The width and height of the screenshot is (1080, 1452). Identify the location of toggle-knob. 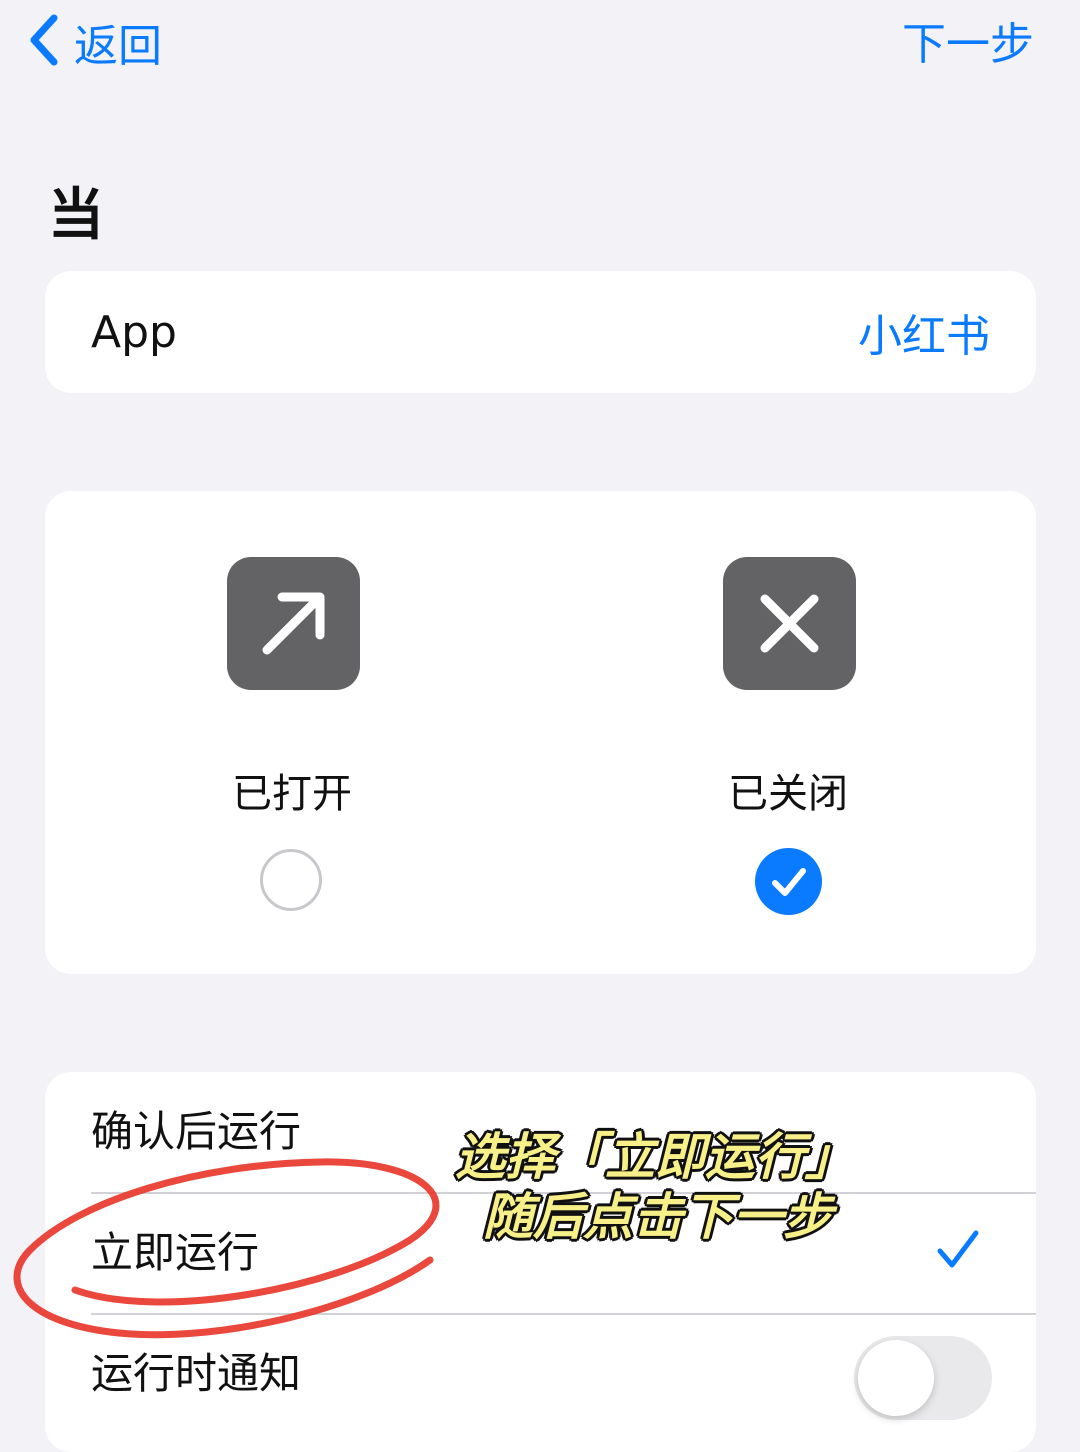
(896, 1378).